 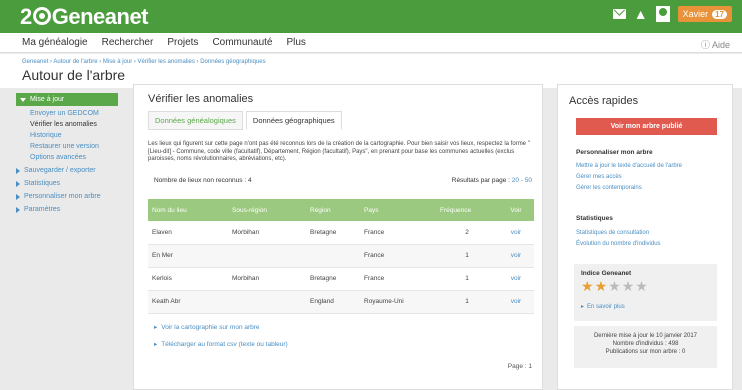 What do you see at coordinates (295, 42) in the screenshot?
I see `nav-plus: Plus` at bounding box center [295, 42].